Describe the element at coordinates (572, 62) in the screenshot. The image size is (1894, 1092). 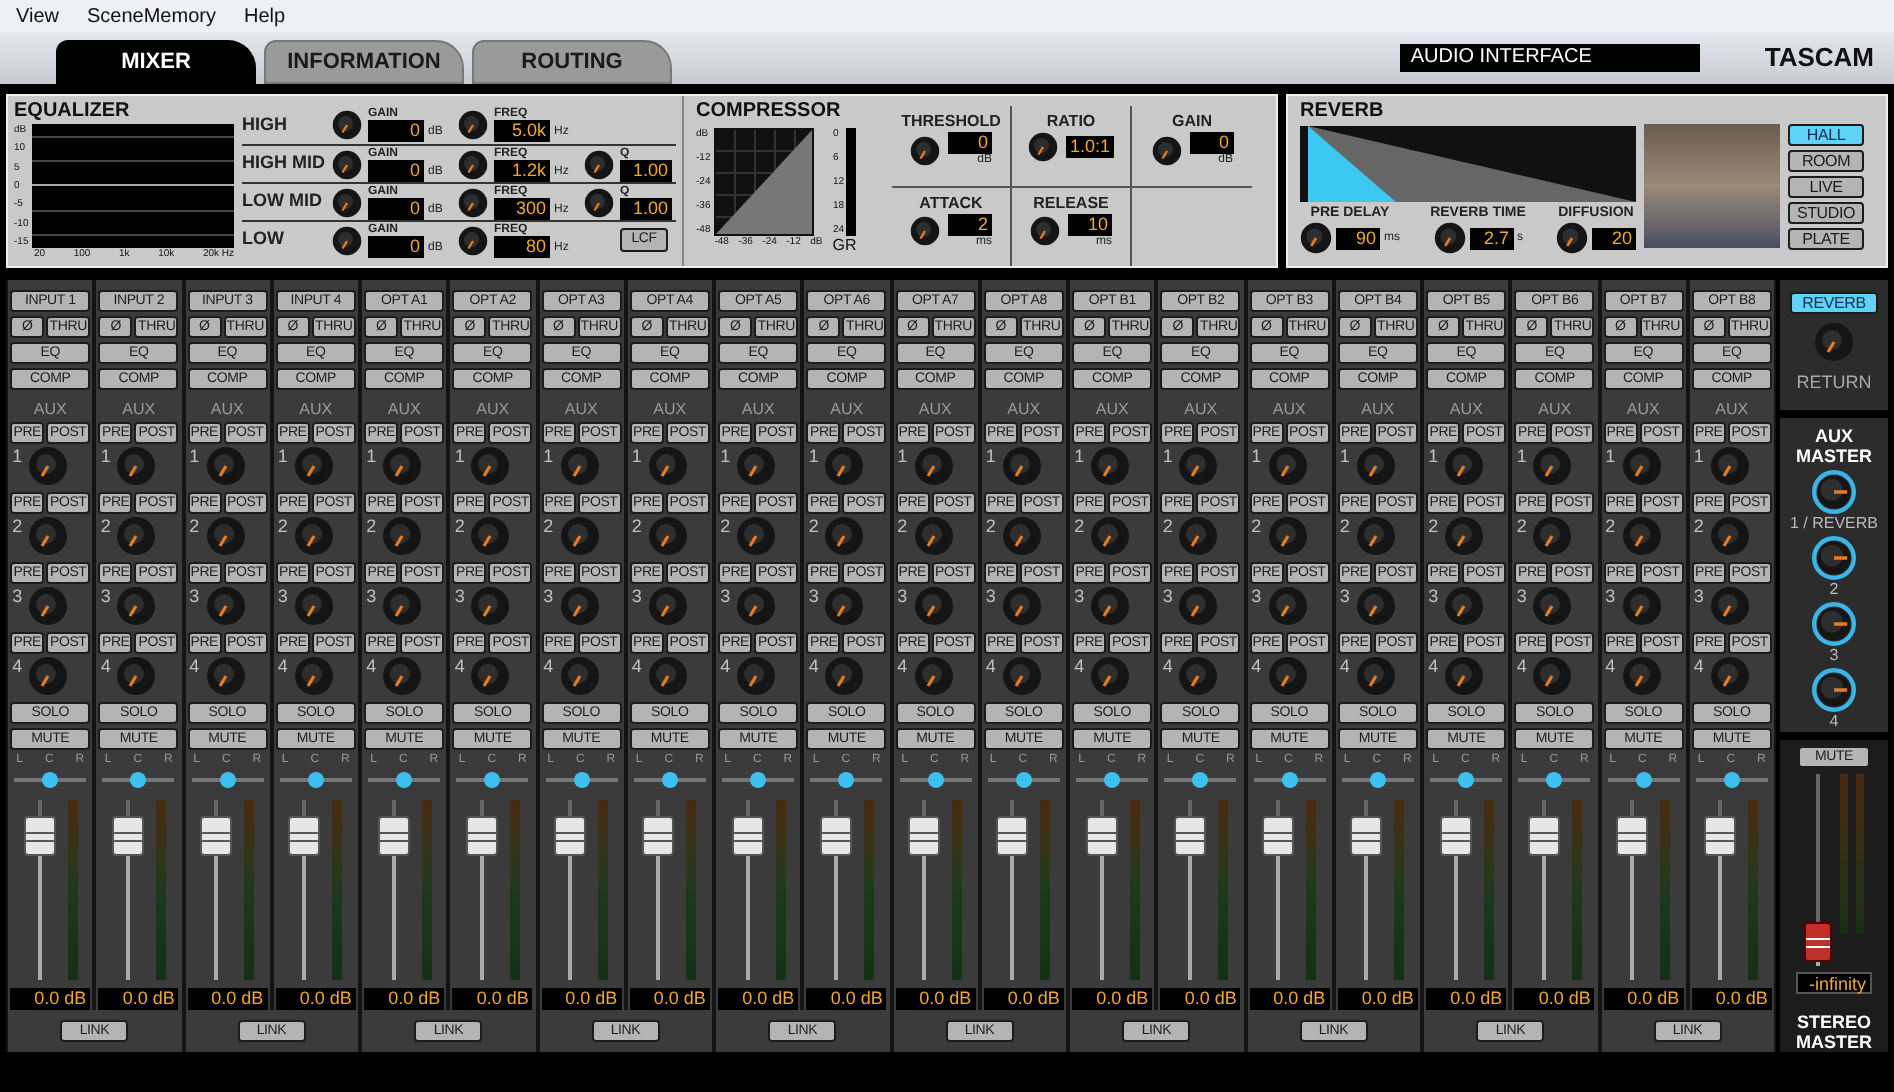
I see `tab: ROUTING` at that location.